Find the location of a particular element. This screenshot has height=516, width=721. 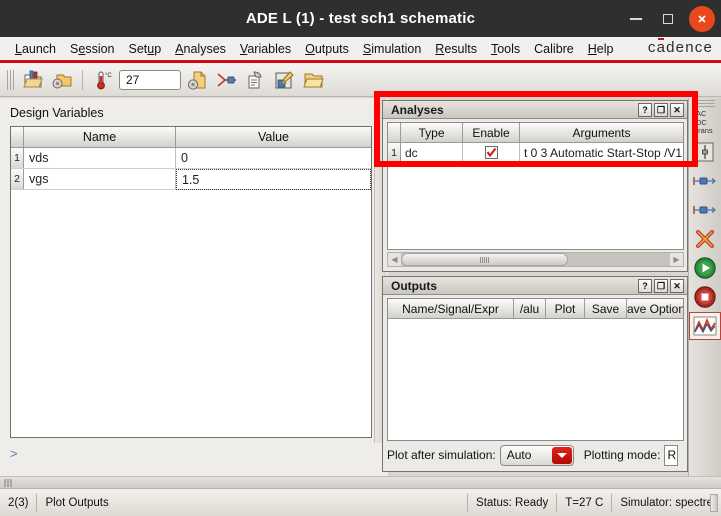

row-index: 2 is located at coordinates (17, 179).